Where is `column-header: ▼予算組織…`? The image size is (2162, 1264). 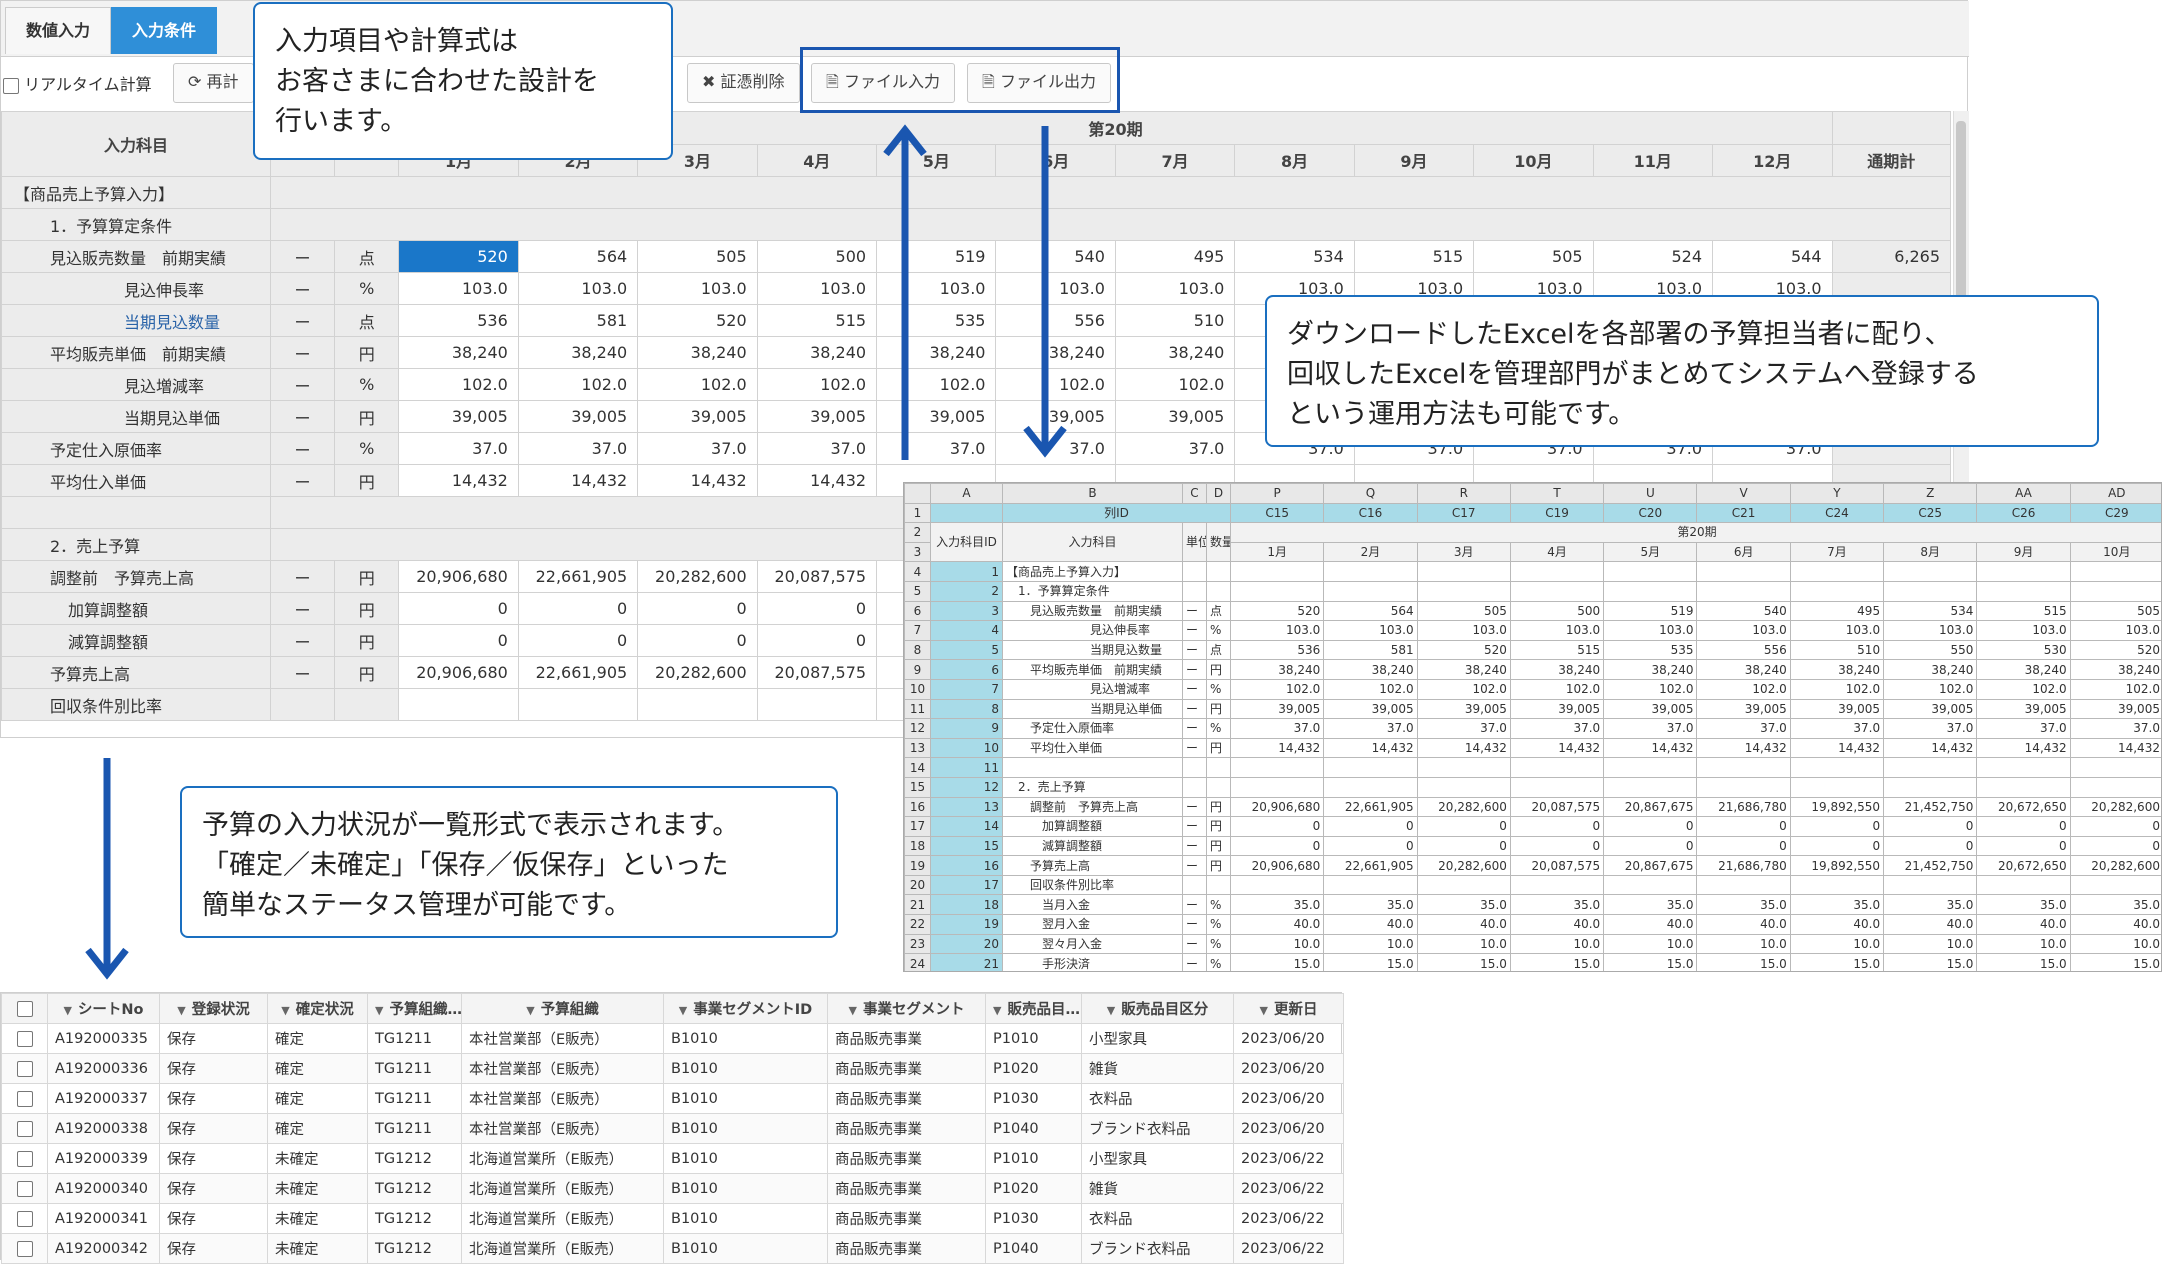 column-header: ▼予算組織… is located at coordinates (415, 1009).